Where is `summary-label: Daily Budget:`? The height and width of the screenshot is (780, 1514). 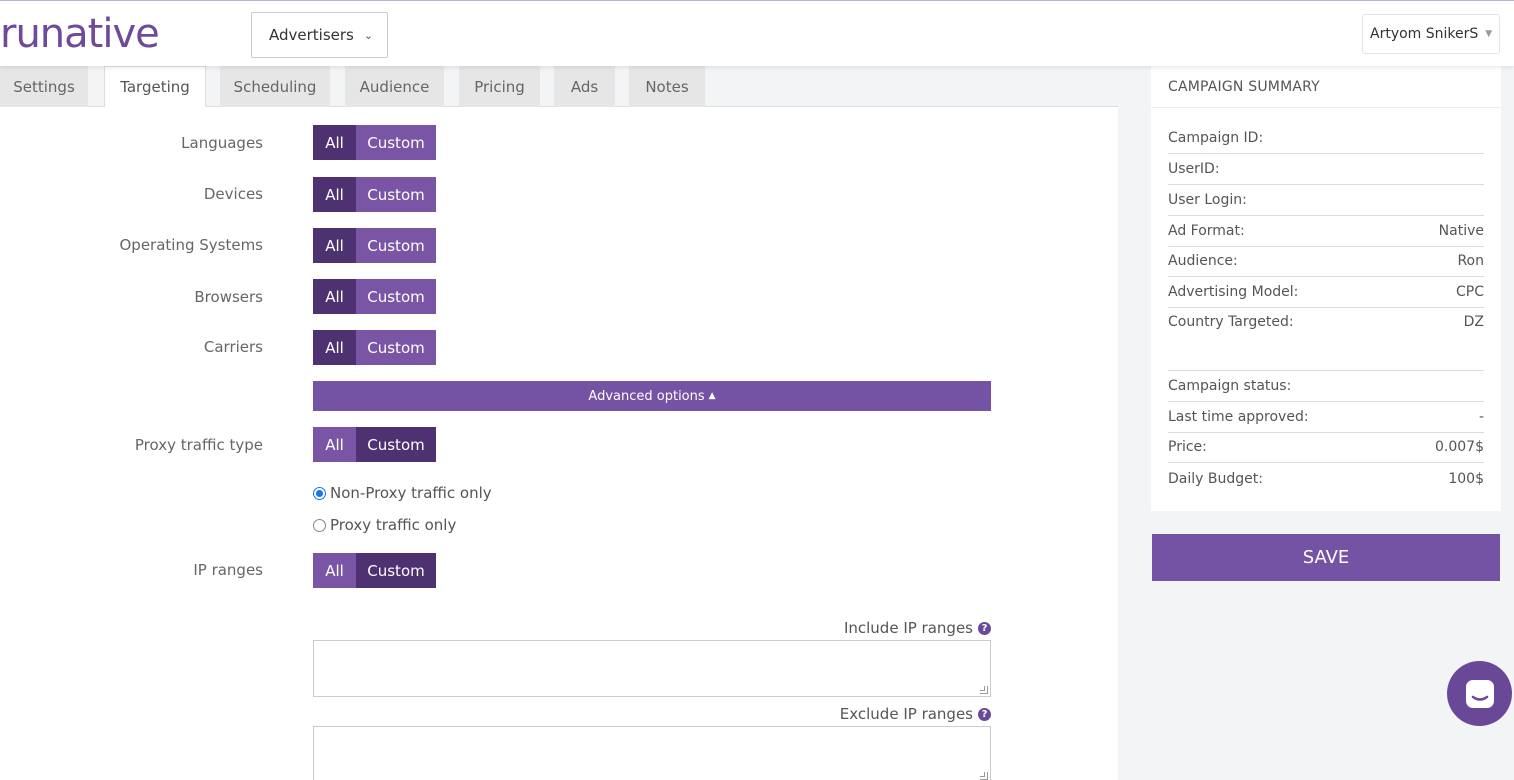
summary-label: Daily Budget: is located at coordinates (1215, 478).